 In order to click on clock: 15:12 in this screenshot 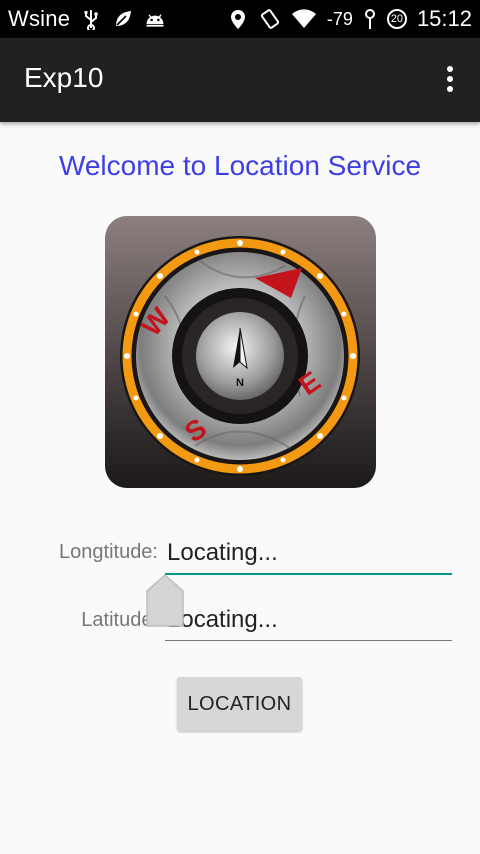, I will do `click(444, 18)`.